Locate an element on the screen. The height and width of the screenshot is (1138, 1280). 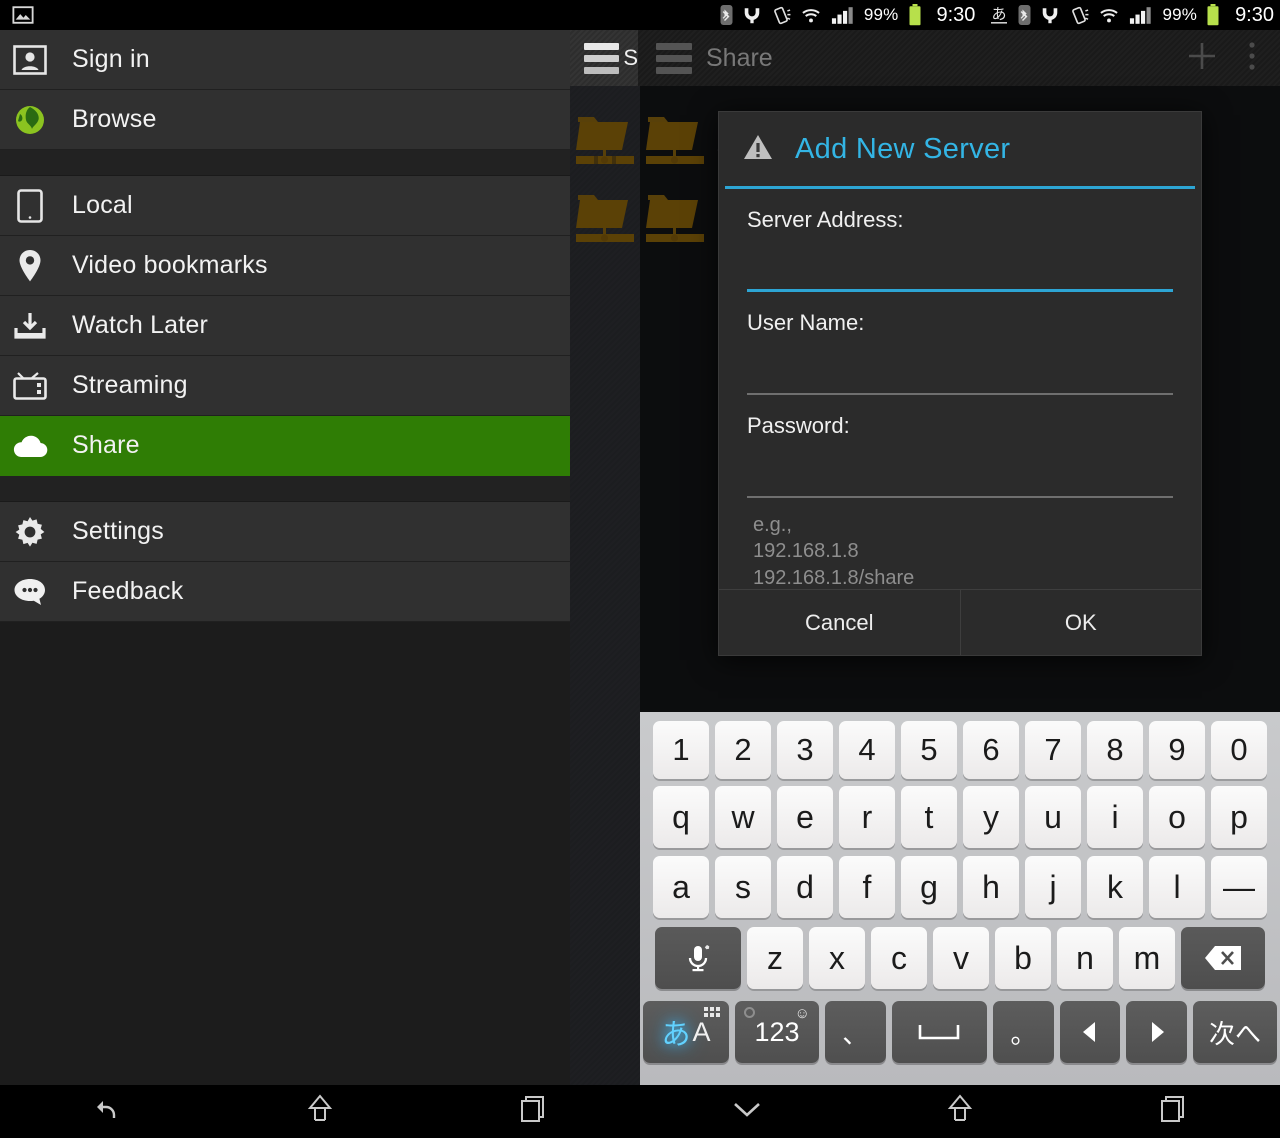
key-8: 8 is located at coordinates (1115, 750).